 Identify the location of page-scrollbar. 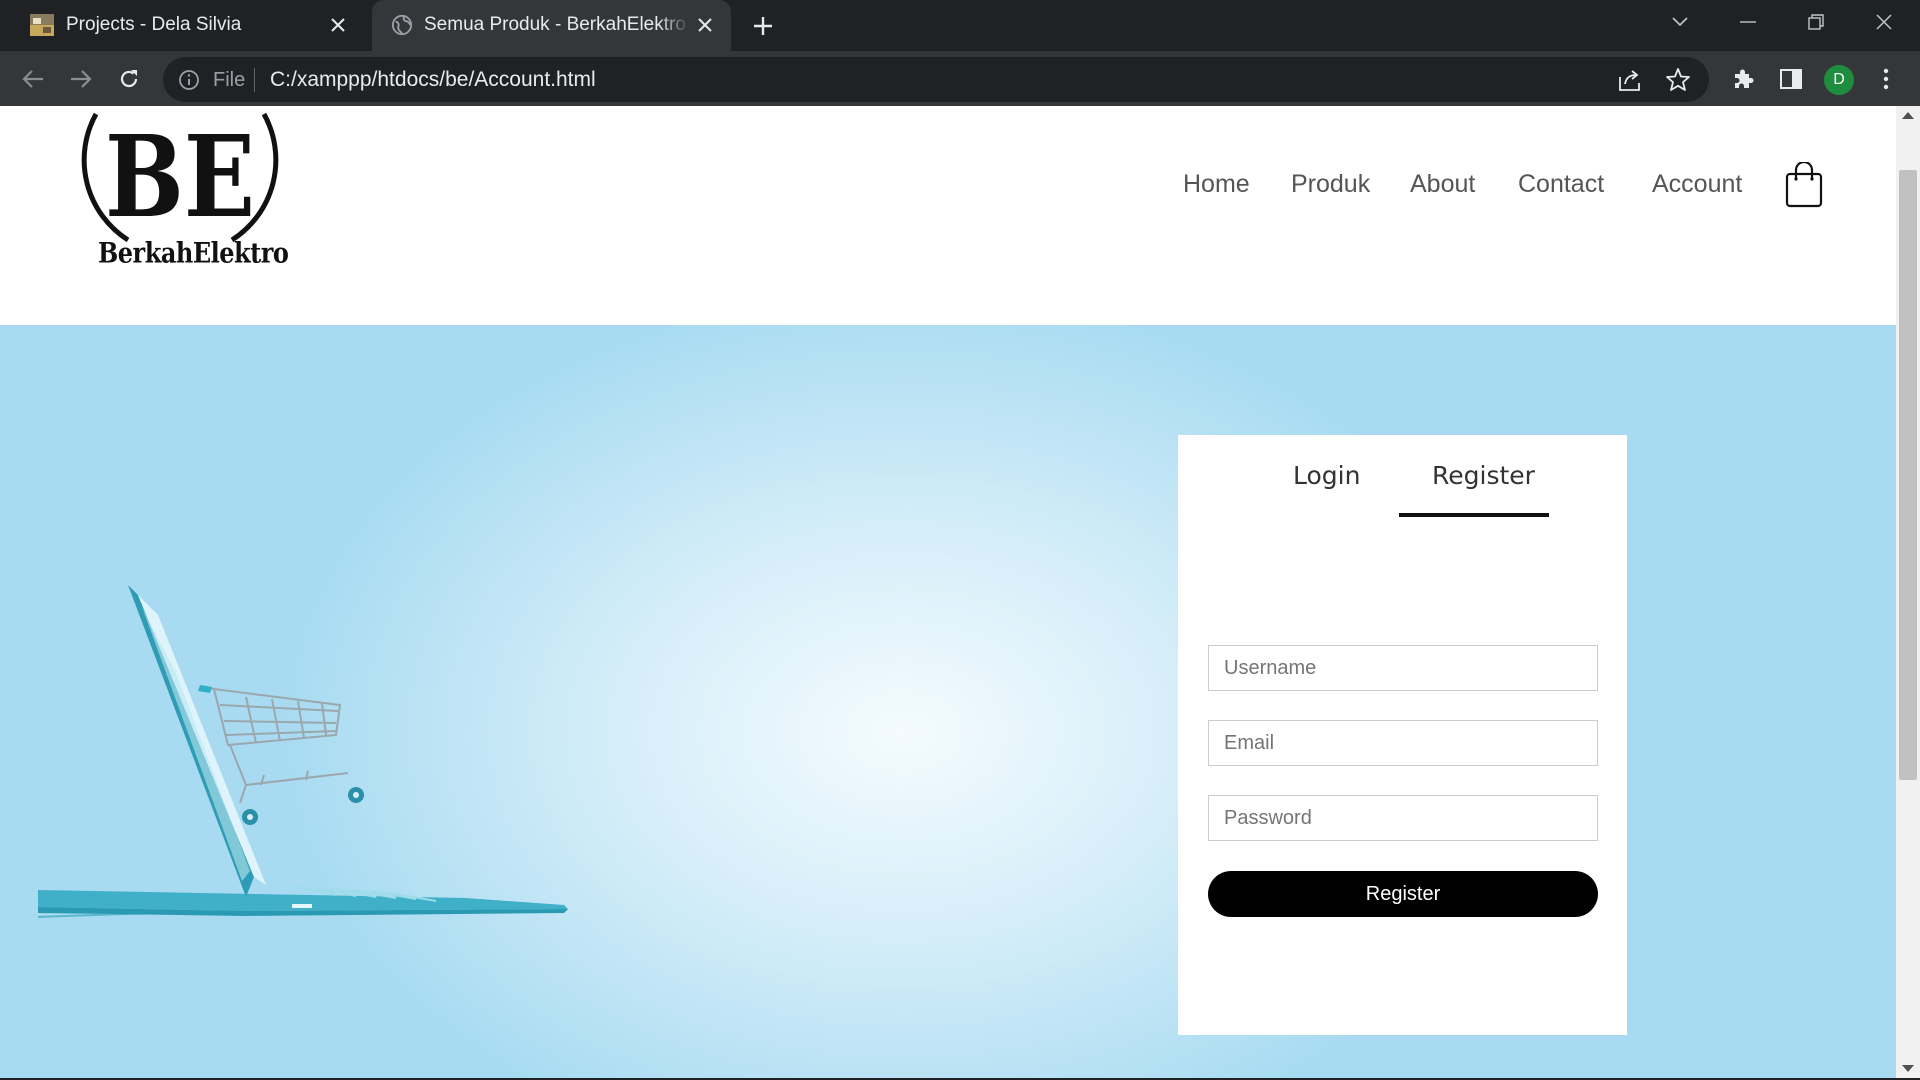
(1908, 592).